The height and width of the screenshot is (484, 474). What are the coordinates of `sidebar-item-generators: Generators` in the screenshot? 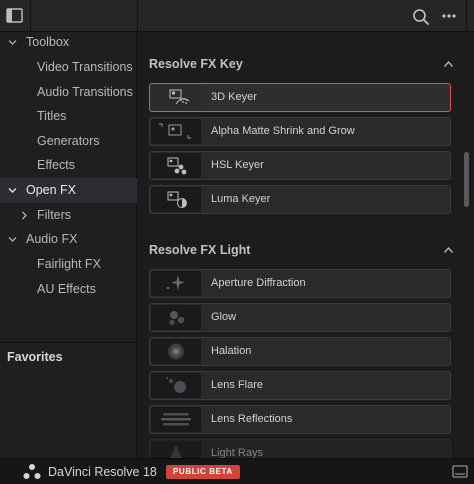 It's located at (68, 141).